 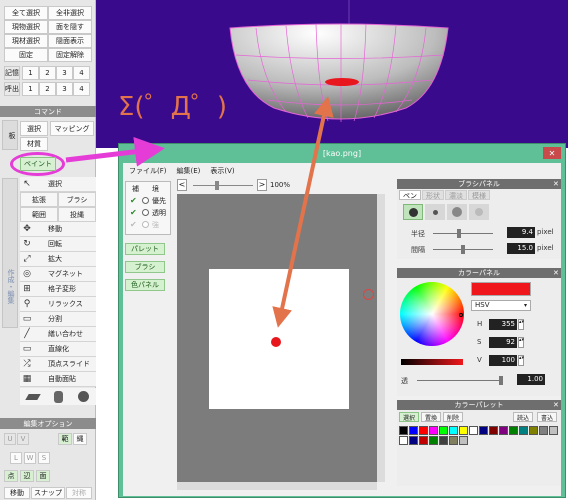 I want to click on recall-slot-1: 1, so click(x=30, y=89).